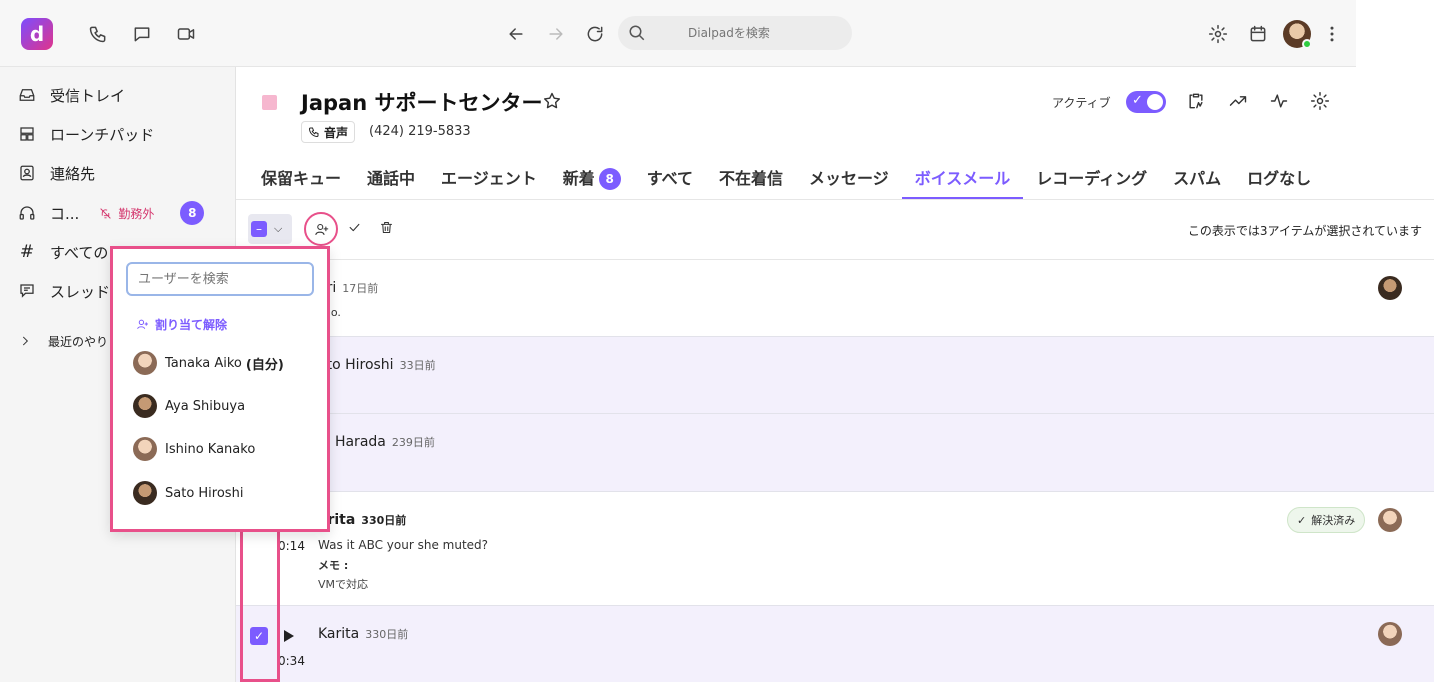 The height and width of the screenshot is (682, 1434). I want to click on tab-divider, so click(835, 199).